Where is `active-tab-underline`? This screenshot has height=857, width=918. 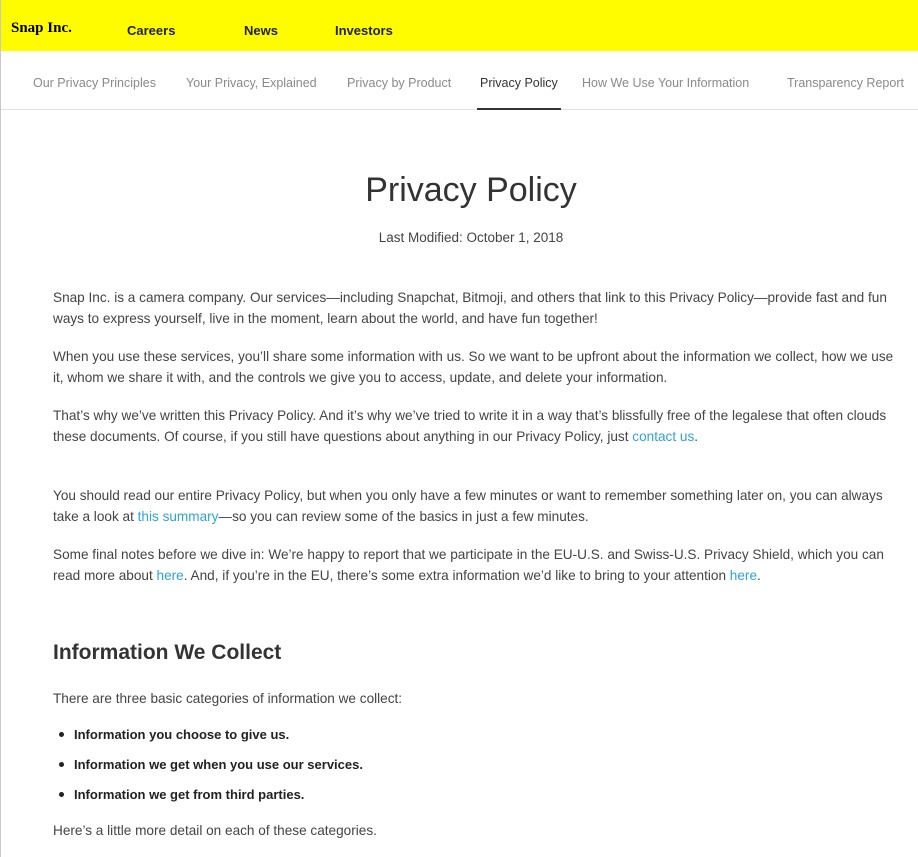
active-tab-underline is located at coordinates (519, 109).